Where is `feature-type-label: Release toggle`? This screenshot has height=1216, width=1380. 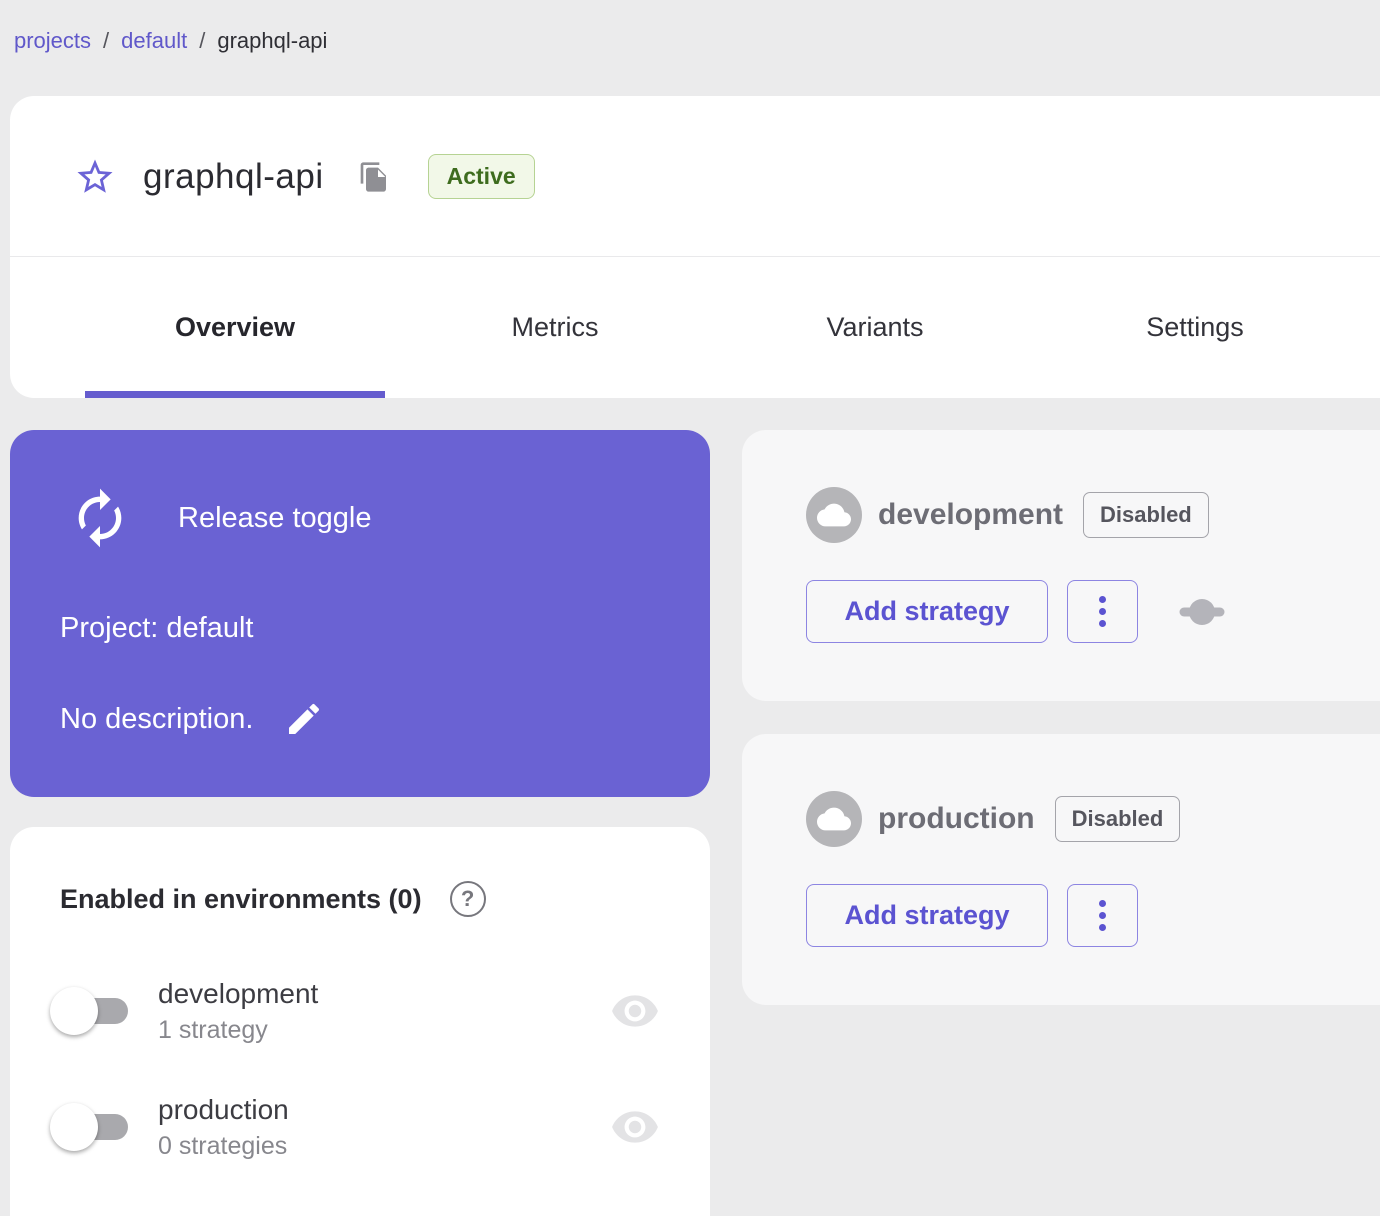 feature-type-label: Release toggle is located at coordinates (275, 517).